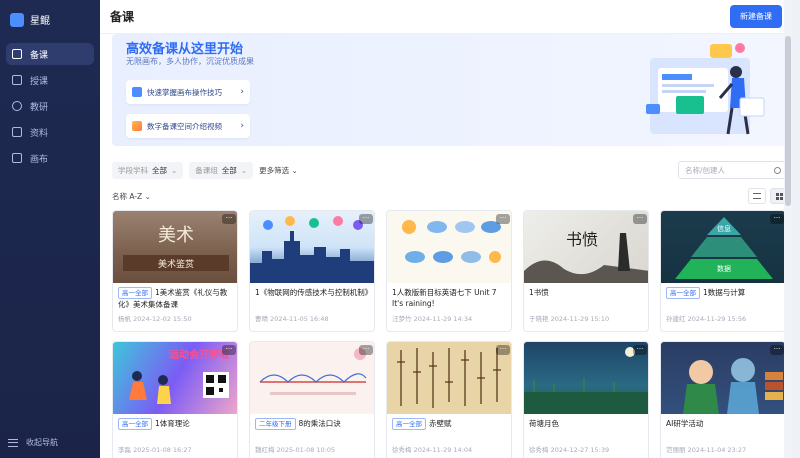  I want to click on filter-value: 全部, so click(159, 170).